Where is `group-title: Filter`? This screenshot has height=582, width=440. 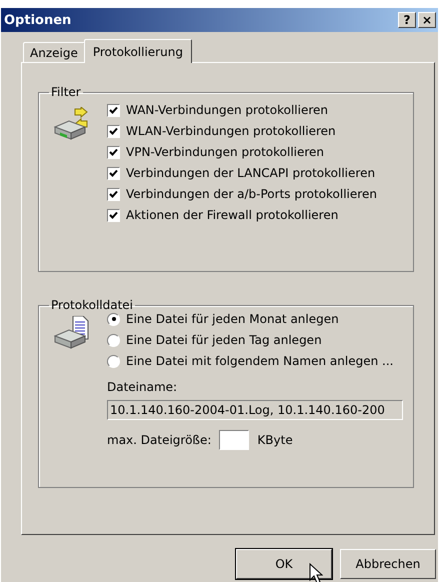
group-title: Filter is located at coordinates (66, 92).